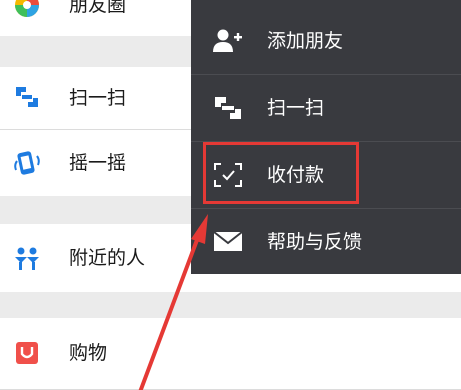  I want to click on annotation-arrow-icon, so click(173, 302).